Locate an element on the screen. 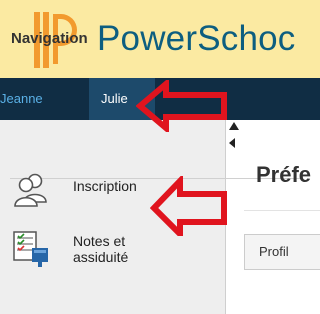  users-icon is located at coordinates (30, 190).